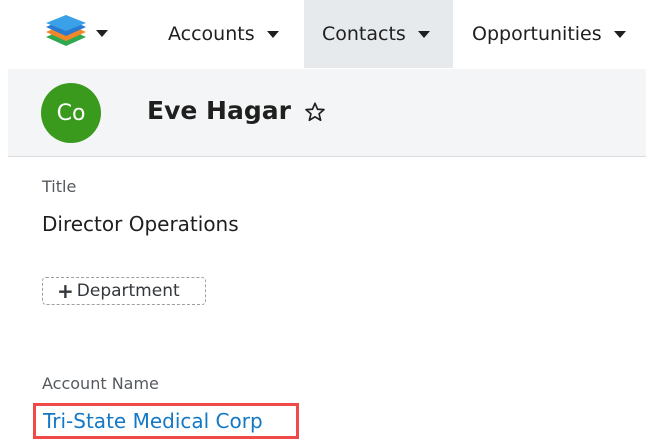  I want to click on account-name-link: Tri-State Medical Corp, so click(166, 421).